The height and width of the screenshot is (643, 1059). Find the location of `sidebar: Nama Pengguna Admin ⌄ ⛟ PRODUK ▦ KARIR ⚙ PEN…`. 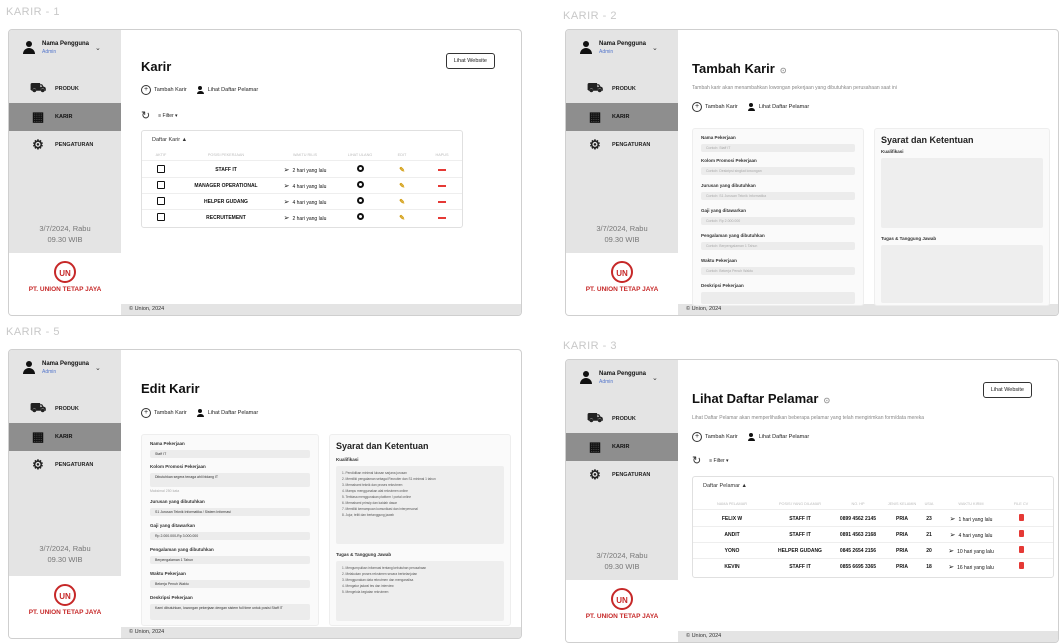

sidebar: Nama Pengguna Admin ⌄ ⛟ PRODUK ▦ KARIR ⚙ PEN… is located at coordinates (622, 501).